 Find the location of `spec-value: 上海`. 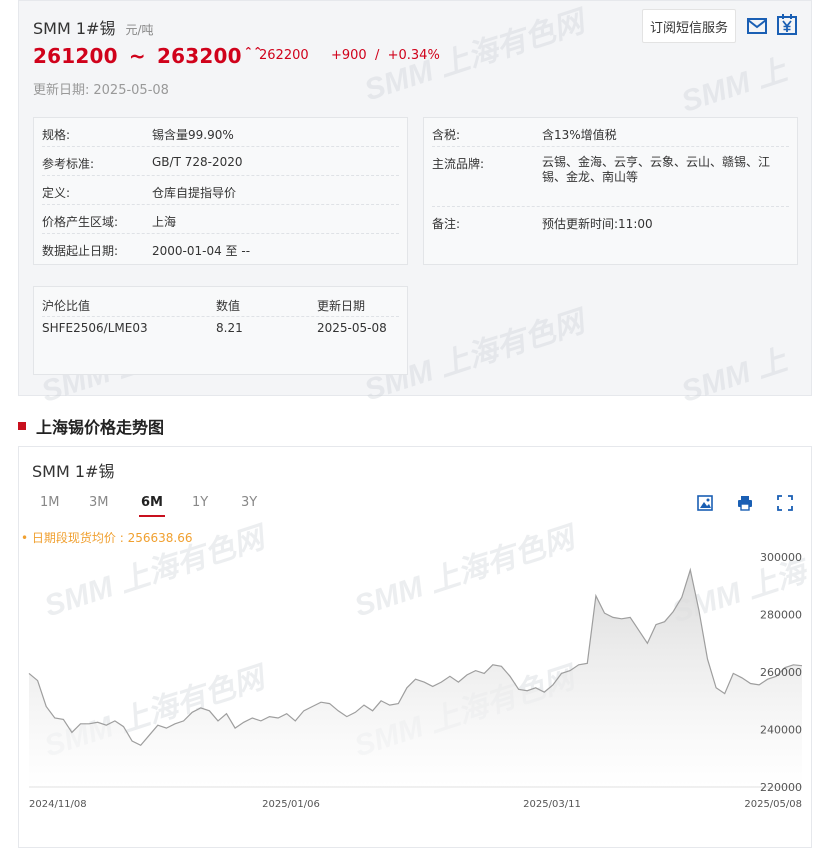

spec-value: 上海 is located at coordinates (164, 222).